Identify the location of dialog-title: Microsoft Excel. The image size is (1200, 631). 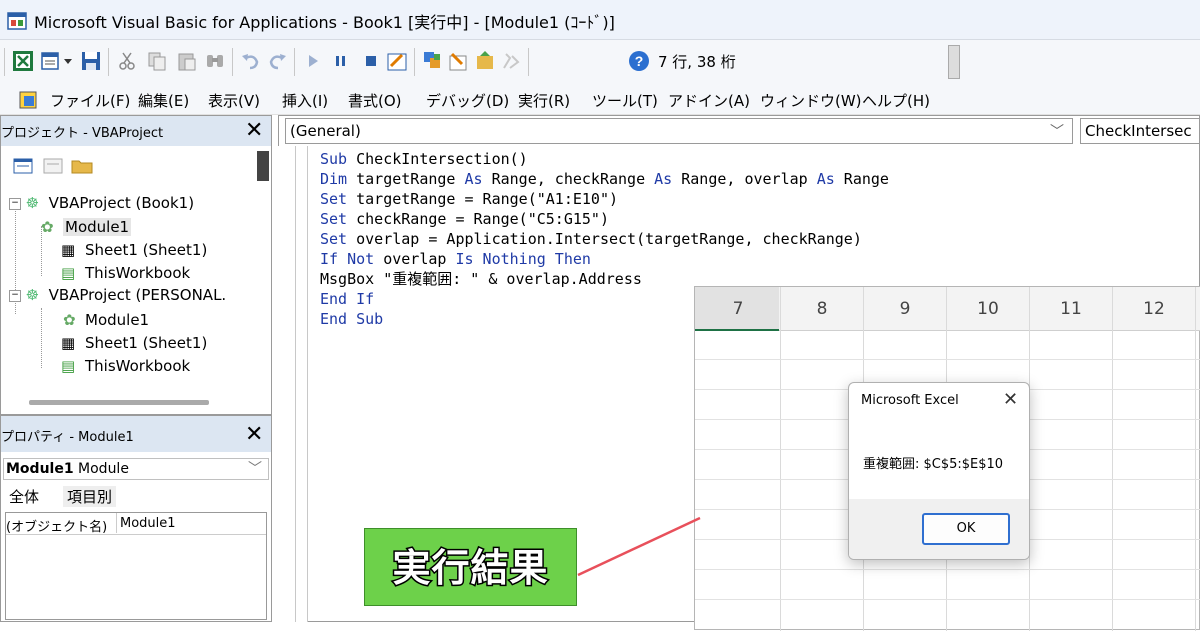
(910, 400).